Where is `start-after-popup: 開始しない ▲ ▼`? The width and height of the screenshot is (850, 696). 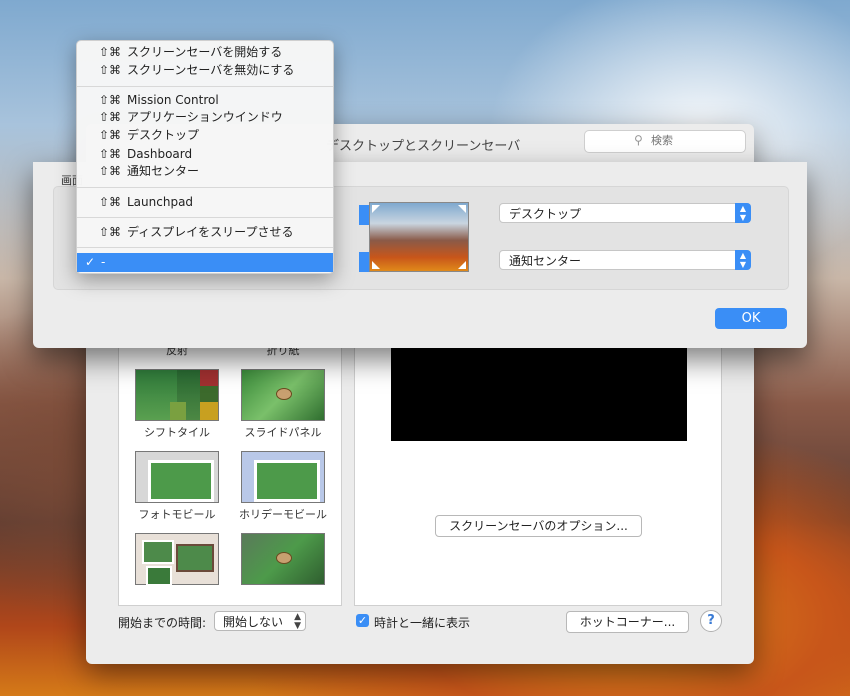 start-after-popup: 開始しない ▲ ▼ is located at coordinates (260, 621).